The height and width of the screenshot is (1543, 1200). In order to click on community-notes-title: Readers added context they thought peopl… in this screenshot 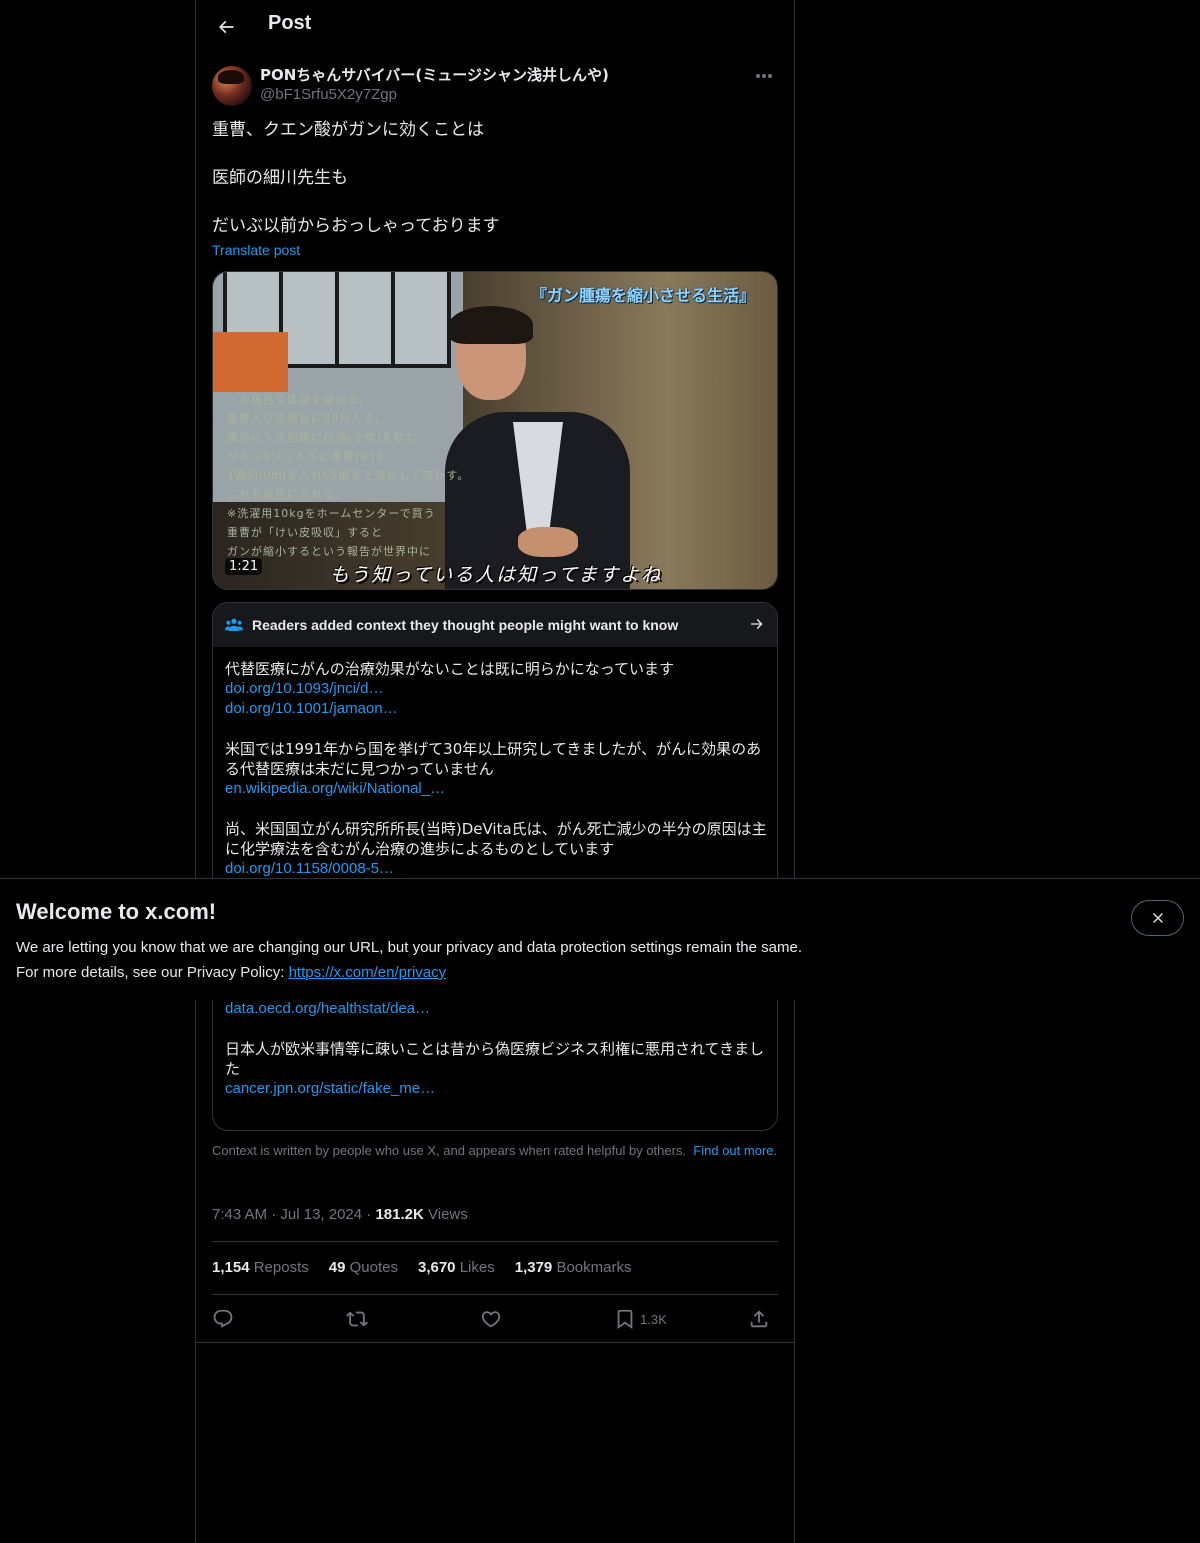, I will do `click(465, 625)`.